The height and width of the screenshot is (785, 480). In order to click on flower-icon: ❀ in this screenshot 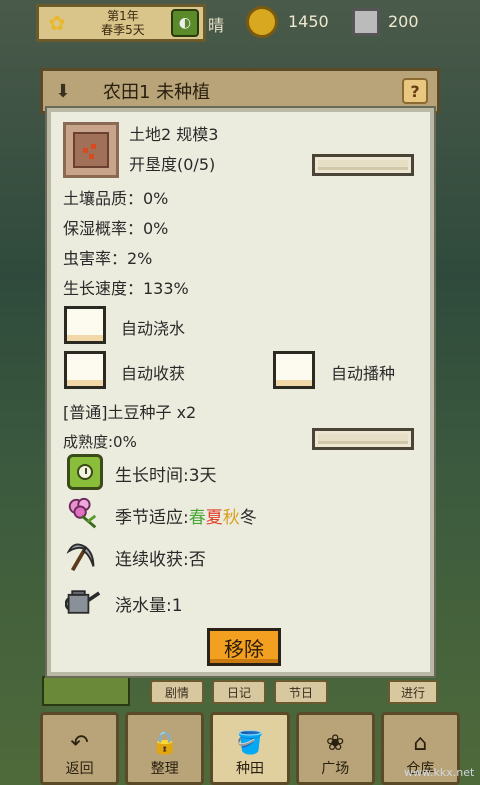, I will do `click(335, 743)`.